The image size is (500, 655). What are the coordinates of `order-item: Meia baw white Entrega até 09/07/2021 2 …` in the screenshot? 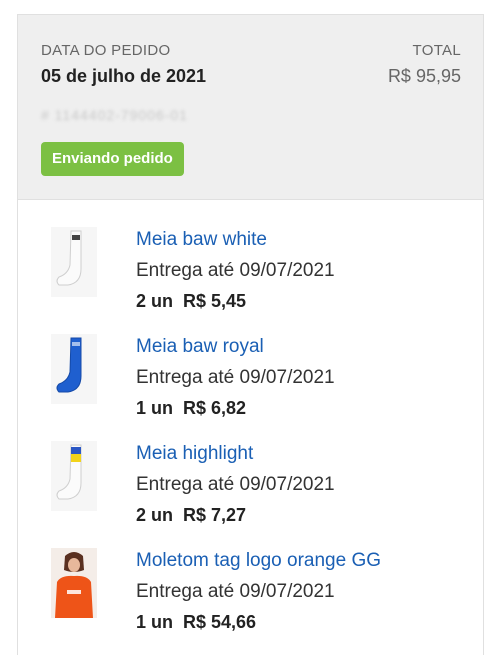 It's located at (250, 277).